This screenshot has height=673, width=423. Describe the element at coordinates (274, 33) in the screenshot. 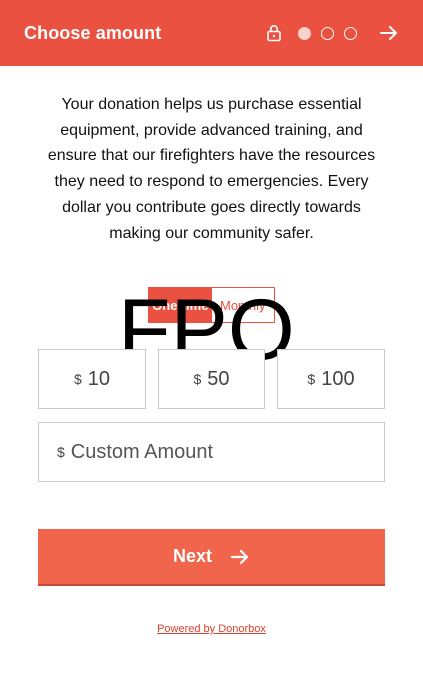

I see `lock-icon` at that location.